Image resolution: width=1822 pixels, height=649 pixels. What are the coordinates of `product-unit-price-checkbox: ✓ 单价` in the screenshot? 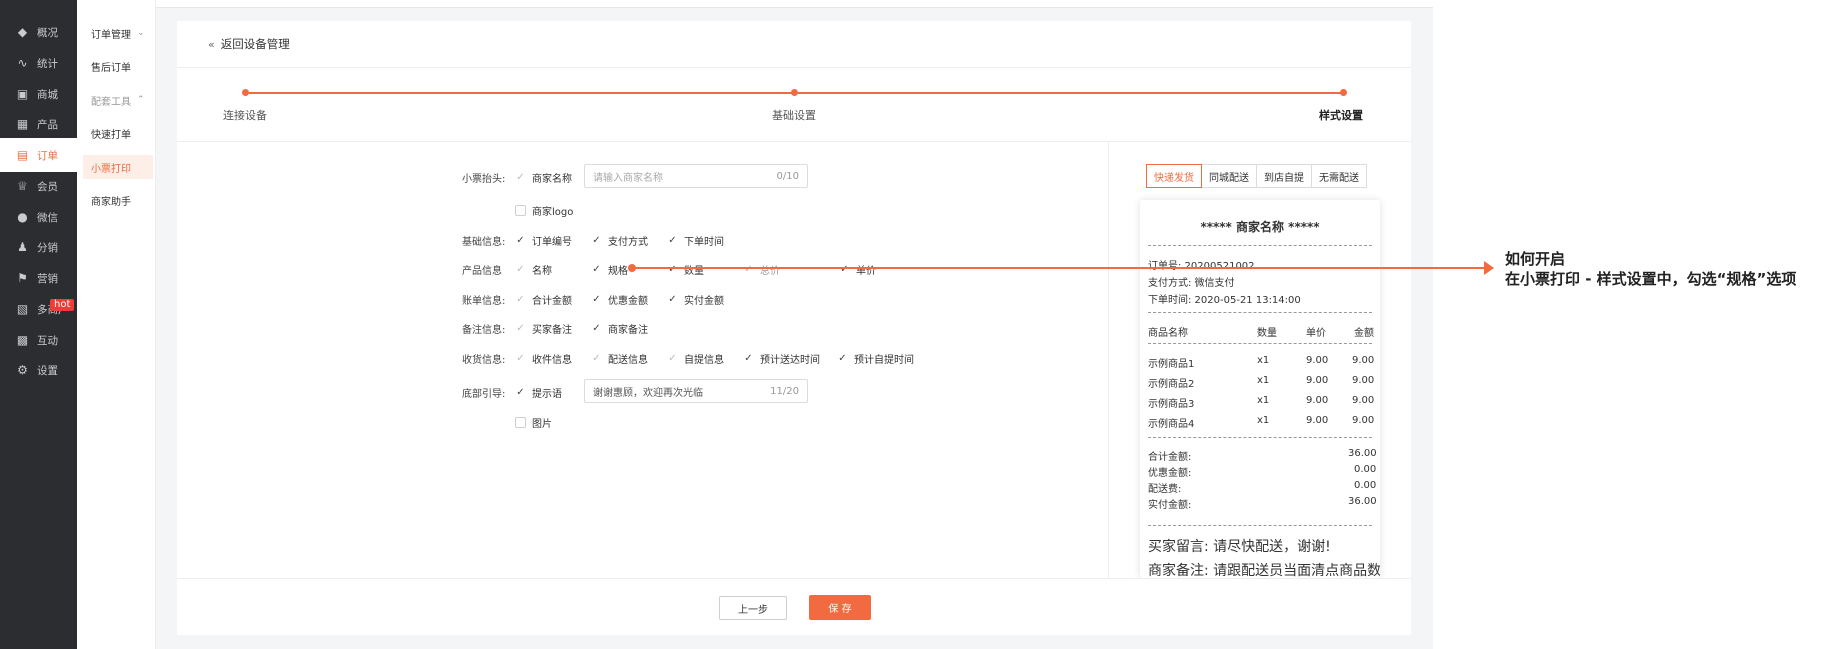 It's located at (857, 269).